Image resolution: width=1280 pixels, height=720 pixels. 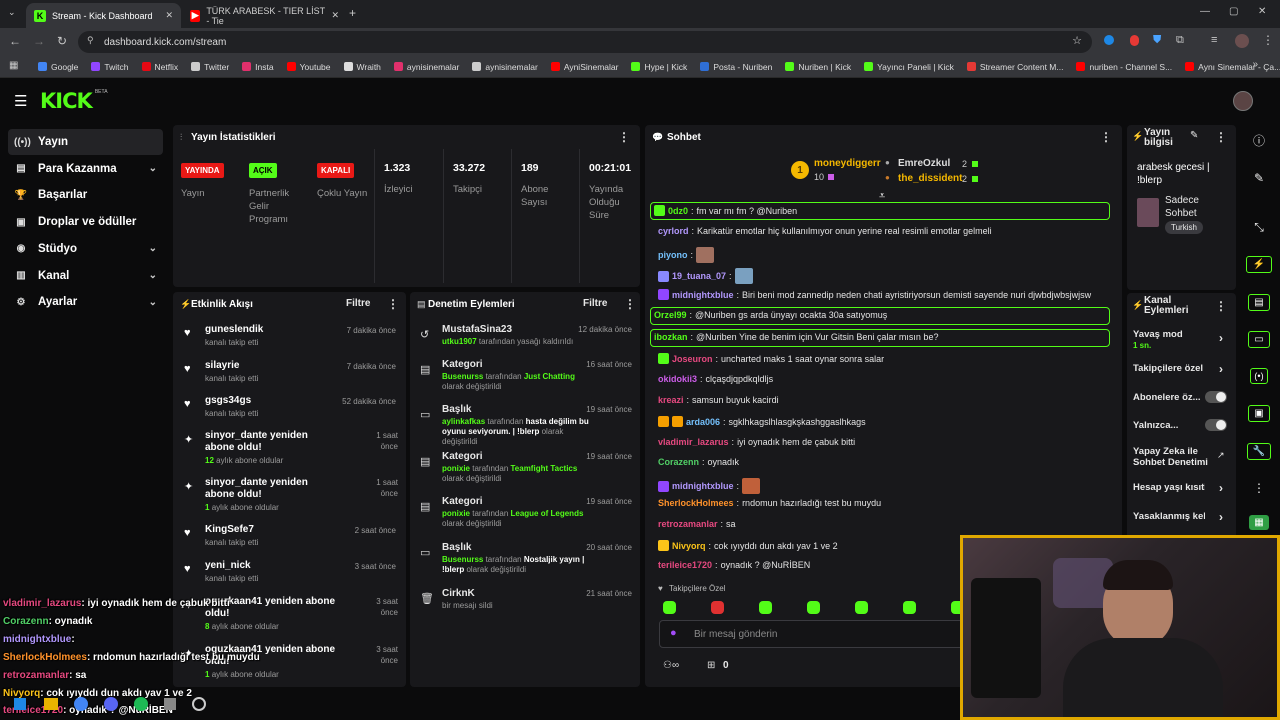 I want to click on wrench-tool-icon: 🔧, so click(x=1259, y=451).